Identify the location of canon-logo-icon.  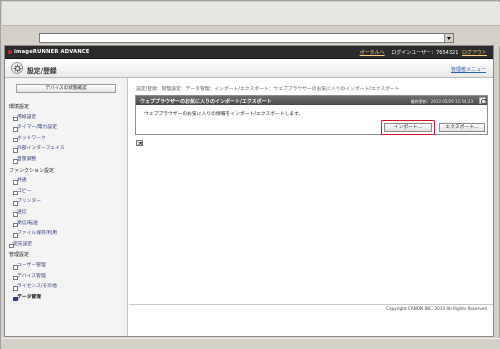
(10, 52).